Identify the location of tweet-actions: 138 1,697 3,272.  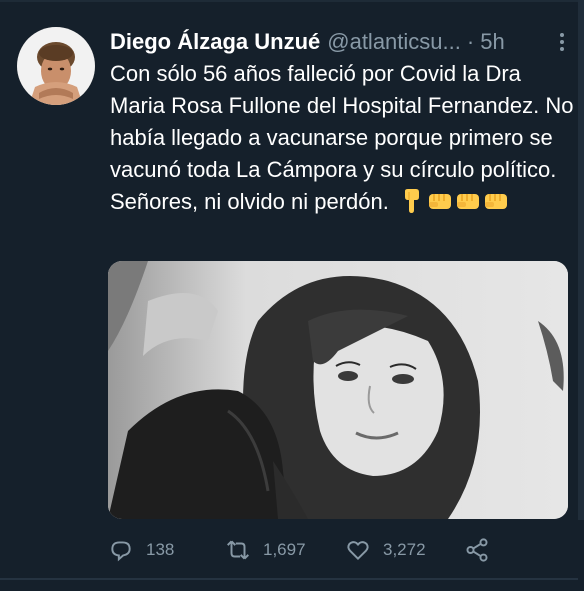
(338, 550).